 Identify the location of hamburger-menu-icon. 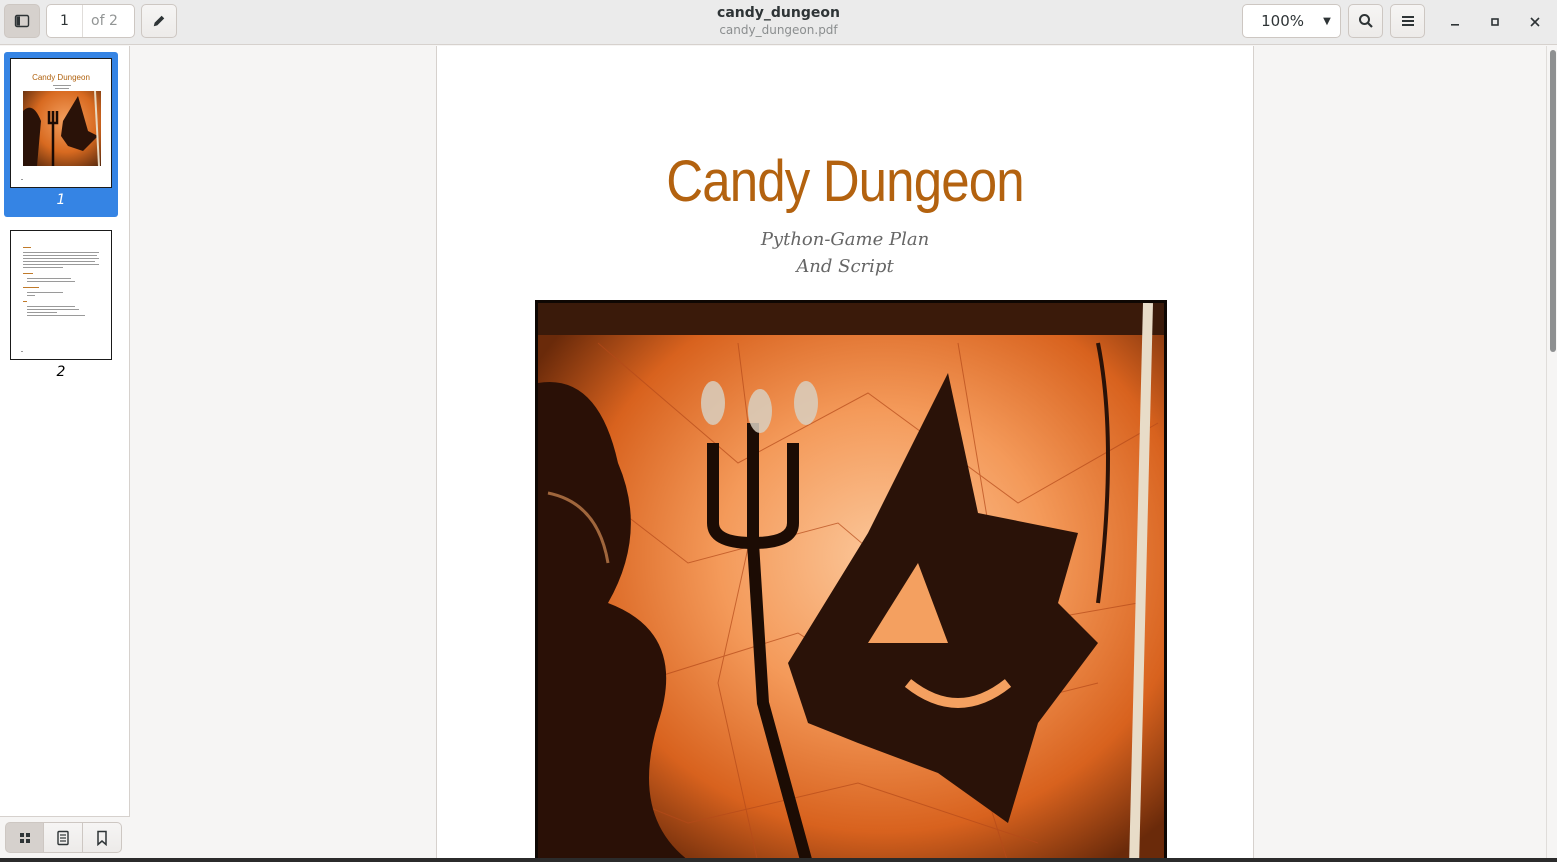
(1407, 21).